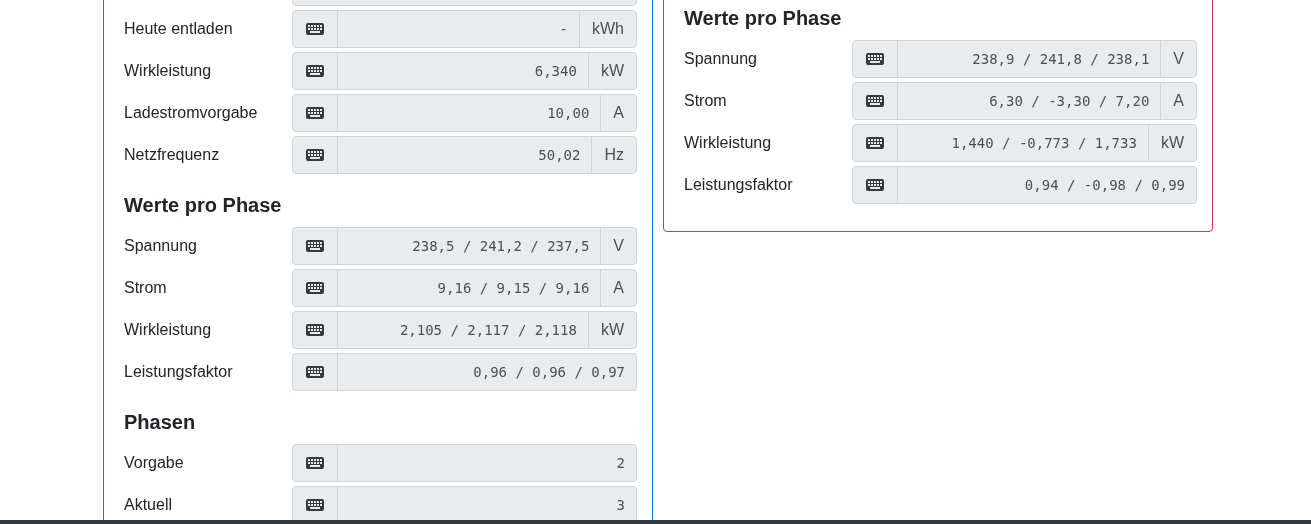 This screenshot has width=1311, height=524. What do you see at coordinates (149, 505) in the screenshot?
I see `field-label: Aktuell` at bounding box center [149, 505].